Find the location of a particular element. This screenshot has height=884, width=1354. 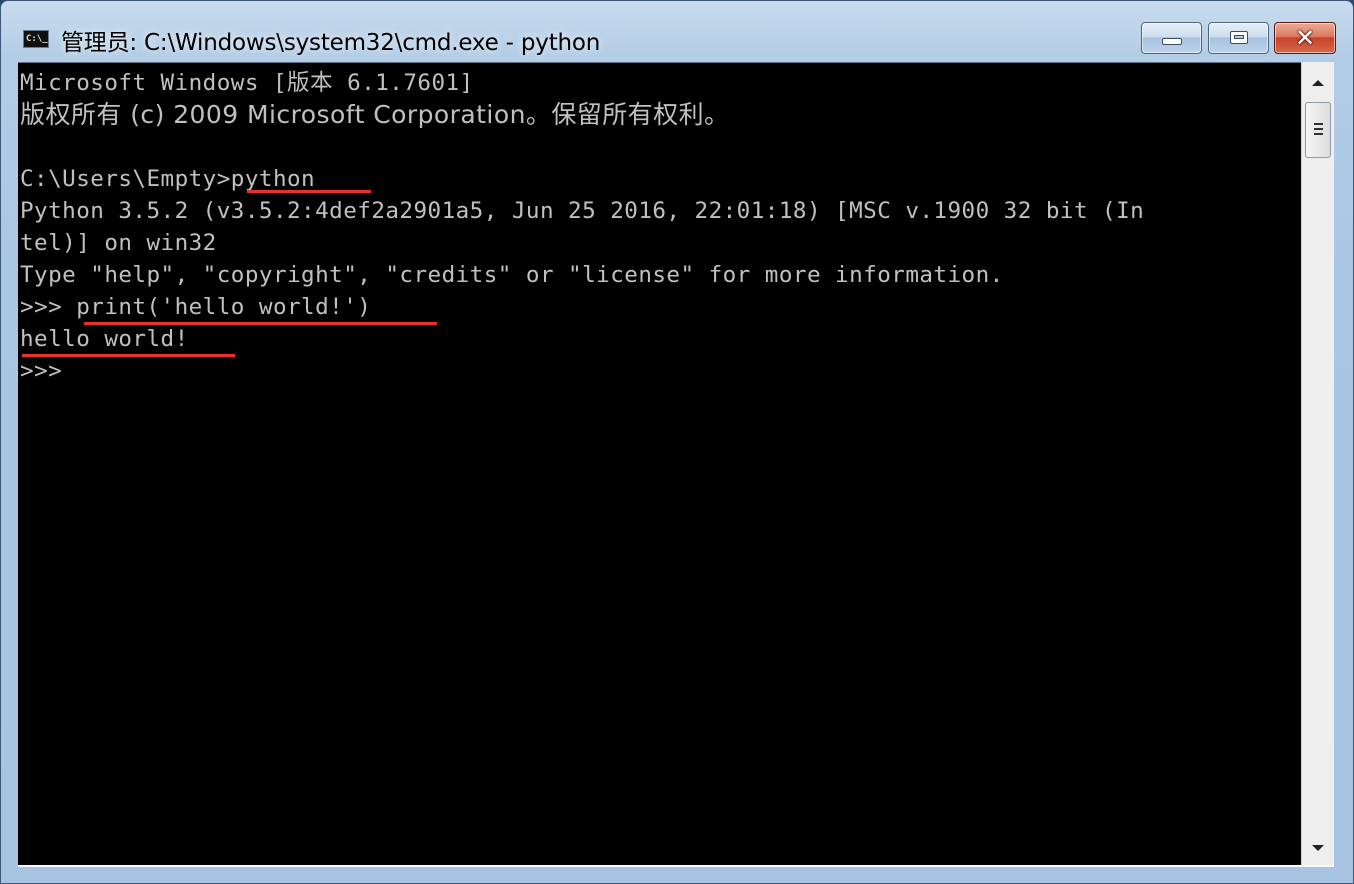

frame-divider is located at coordinates (676, 866).